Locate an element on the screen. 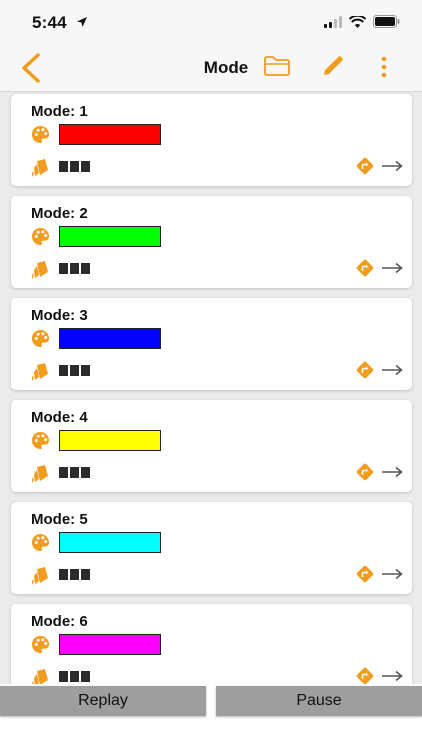 The image size is (422, 750). wifi-icon is located at coordinates (357, 21).